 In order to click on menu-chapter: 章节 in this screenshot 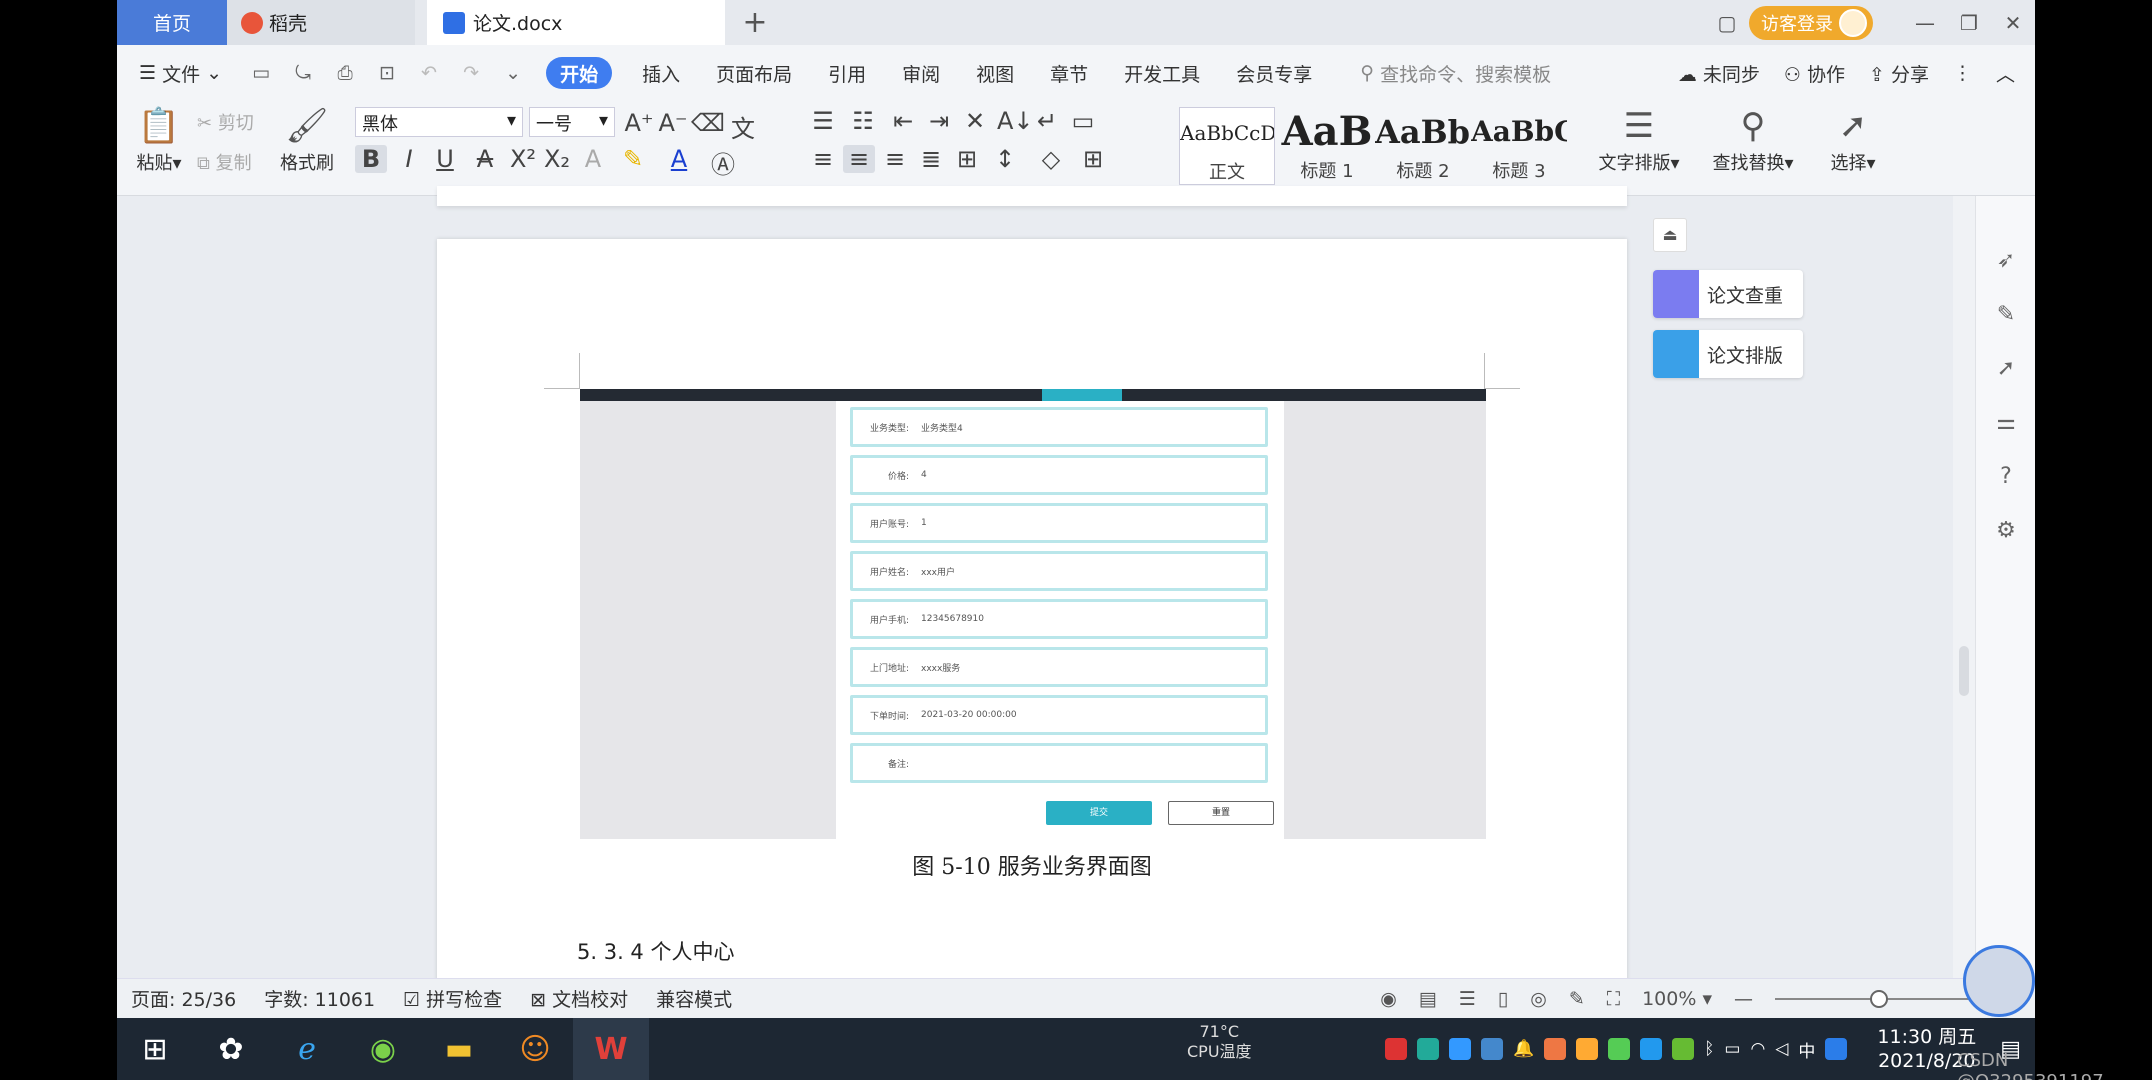, I will do `click(1069, 73)`.